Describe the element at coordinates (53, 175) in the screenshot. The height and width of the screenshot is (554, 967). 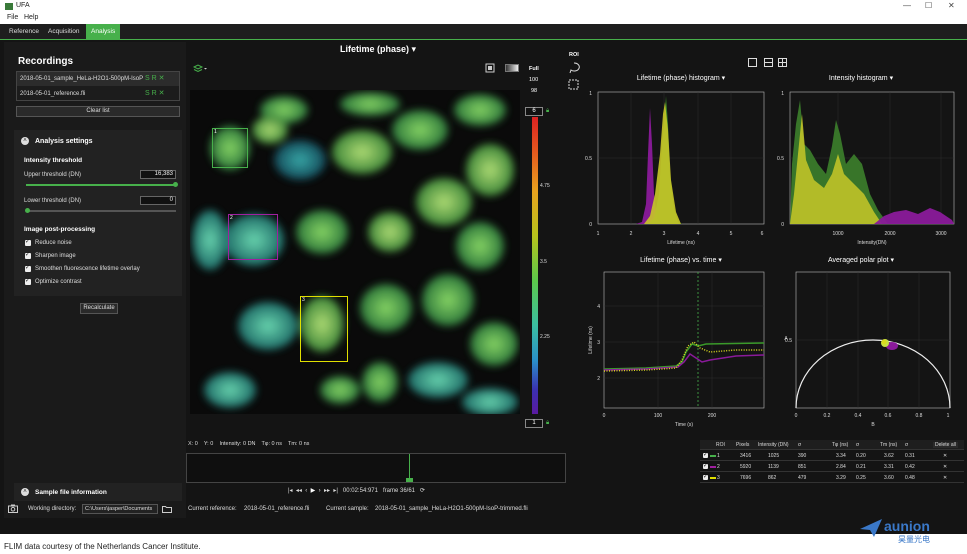
I see `upper-threshold-label: Upper threshold (DN)` at that location.